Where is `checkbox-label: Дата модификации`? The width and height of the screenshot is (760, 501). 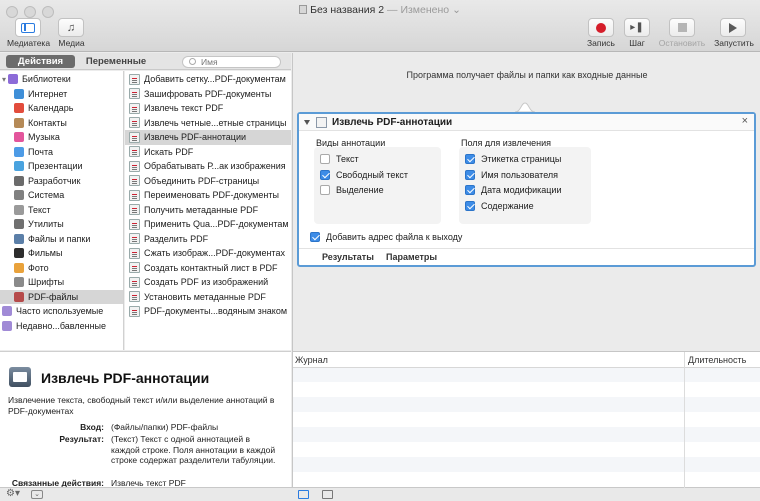 checkbox-label: Дата модификации is located at coordinates (521, 190).